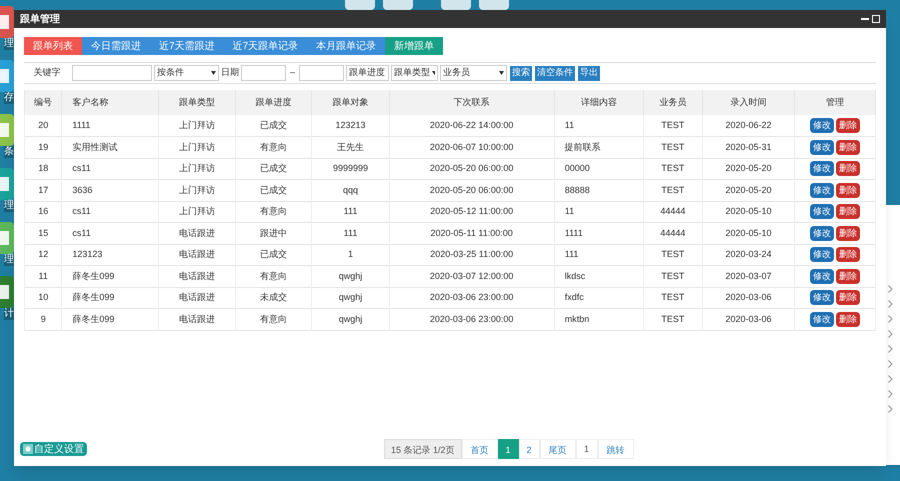  What do you see at coordinates (40, 19) in the screenshot?
I see `window-title: 跟单管理` at bounding box center [40, 19].